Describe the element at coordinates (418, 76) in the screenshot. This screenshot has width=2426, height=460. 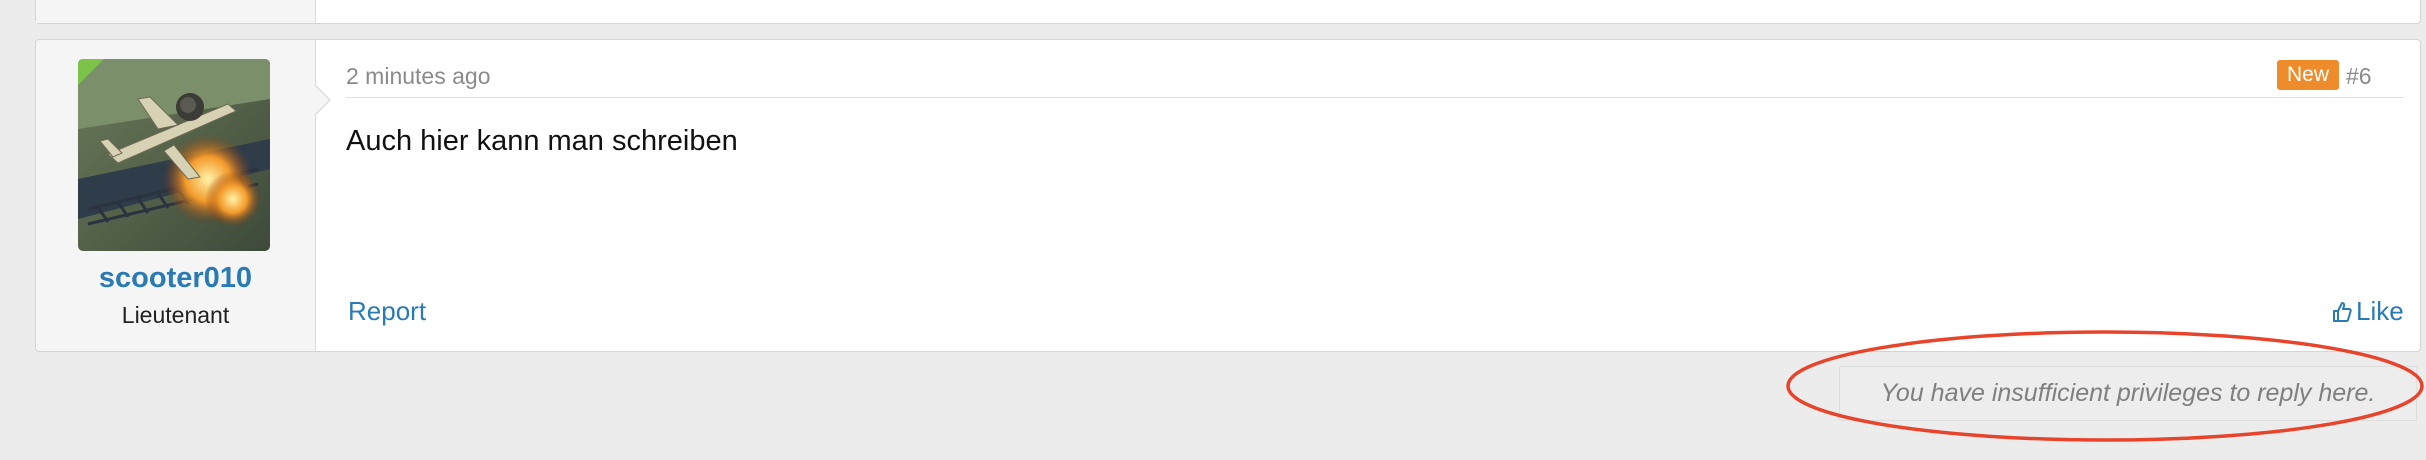
I see `post-timestamp: 2 minutes ago` at that location.